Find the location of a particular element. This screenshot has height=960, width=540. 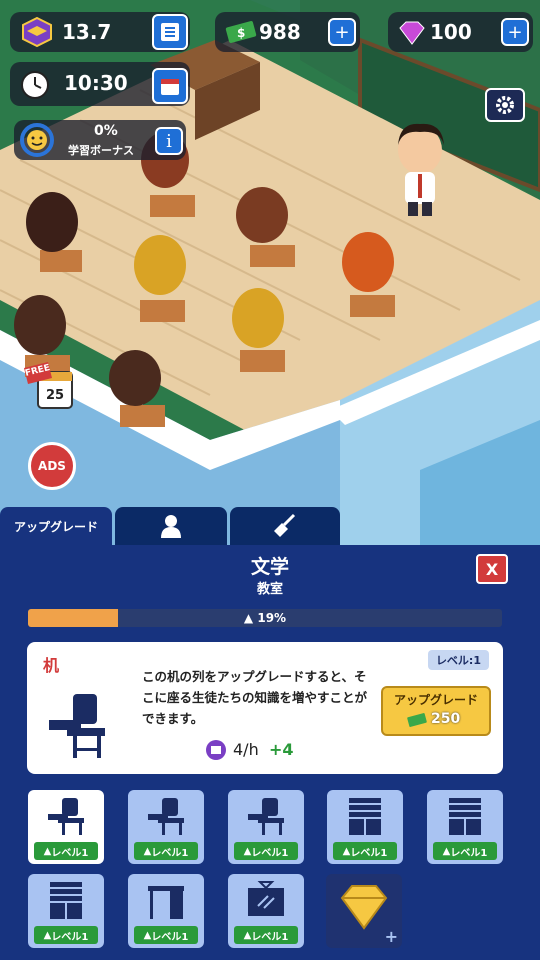

no-ads-button: ADS is located at coordinates (52, 466).